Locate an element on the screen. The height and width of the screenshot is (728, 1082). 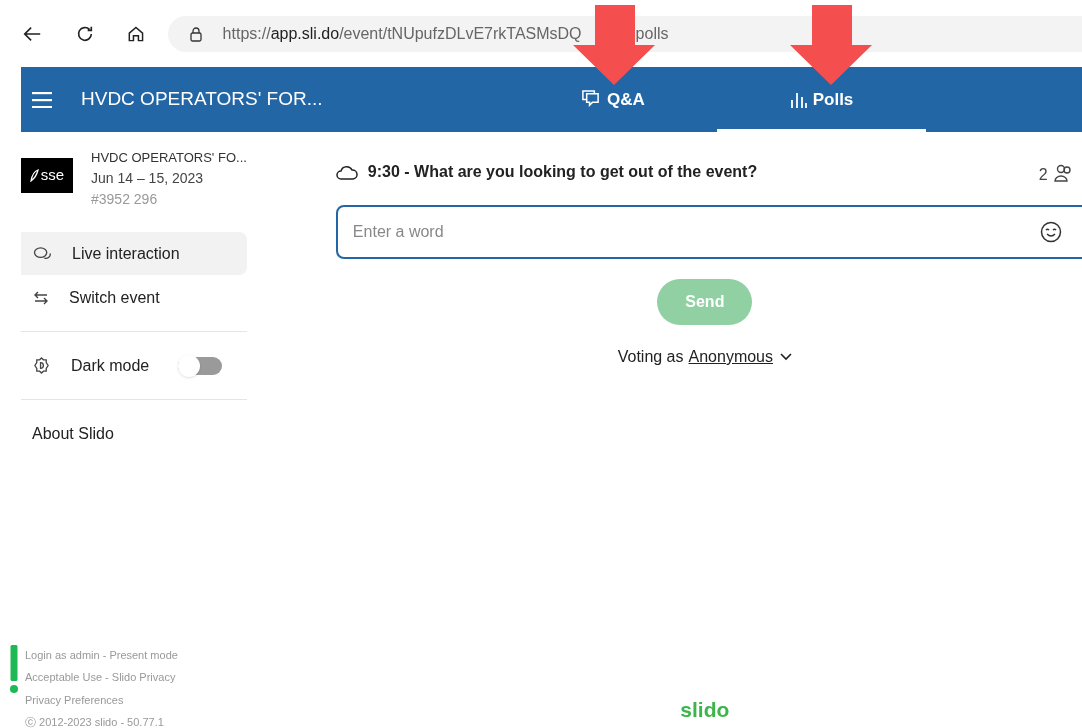
voting-label: Voting as is located at coordinates (650, 357).